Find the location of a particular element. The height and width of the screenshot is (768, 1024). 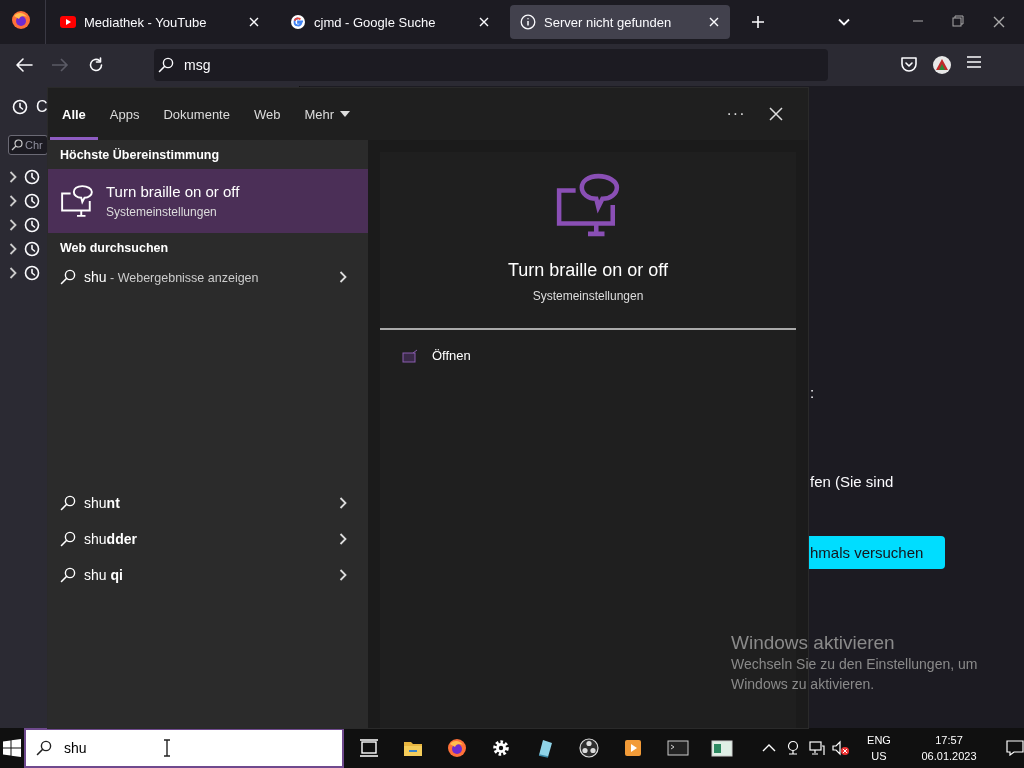

browser-tab: Mediathek - YouTube is located at coordinates (160, 22).